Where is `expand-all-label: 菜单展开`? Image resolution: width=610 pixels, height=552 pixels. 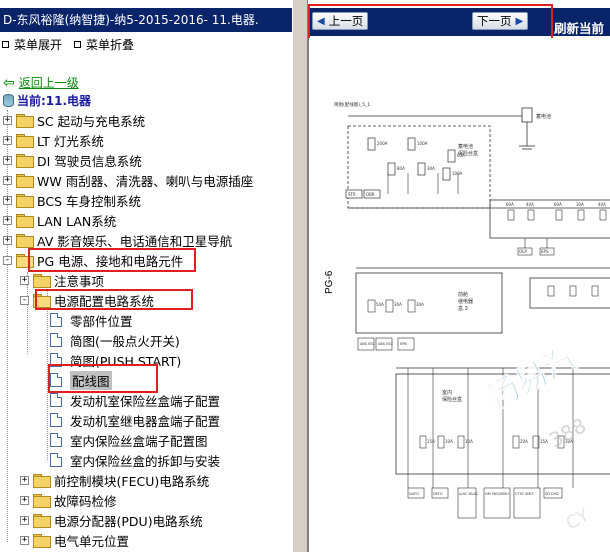
expand-all-label: 菜单展开 is located at coordinates (38, 45).